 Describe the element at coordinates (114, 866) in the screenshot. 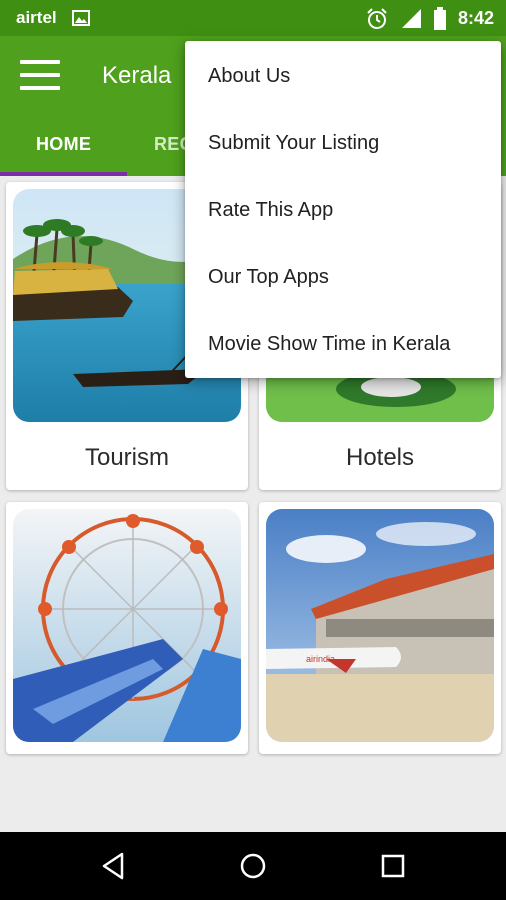

I see `back-icon` at that location.